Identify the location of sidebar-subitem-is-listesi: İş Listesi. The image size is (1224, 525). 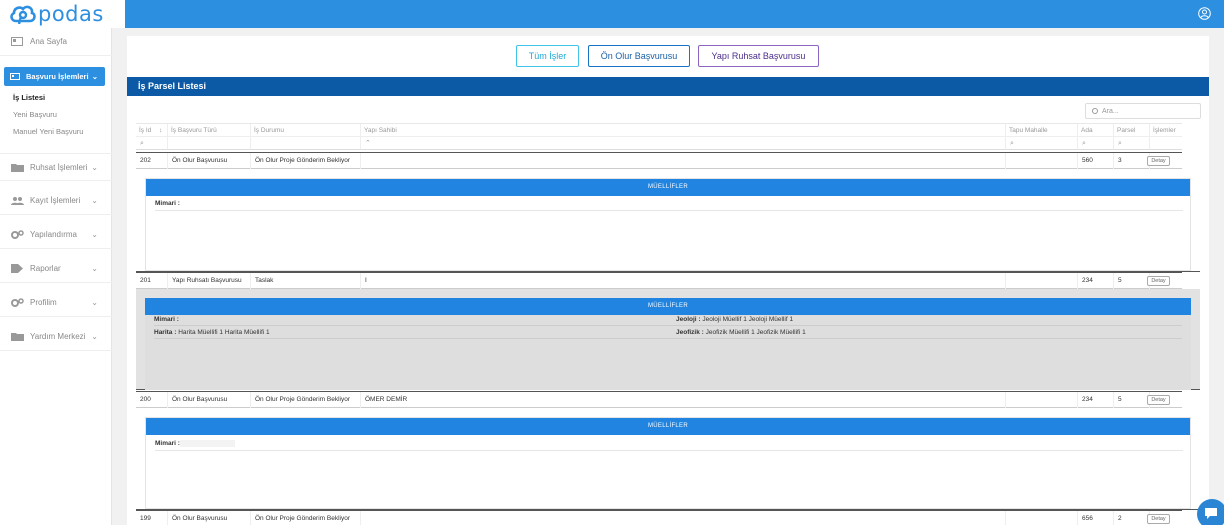
(29, 97).